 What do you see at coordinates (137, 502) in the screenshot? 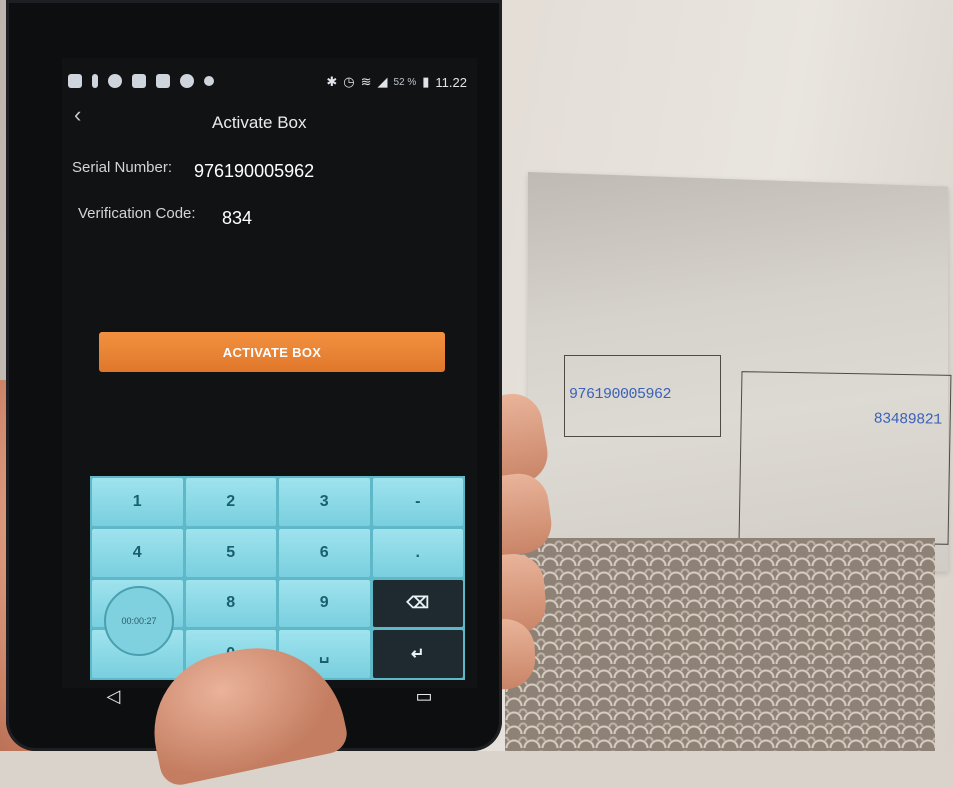
I see `key-1: 1` at bounding box center [137, 502].